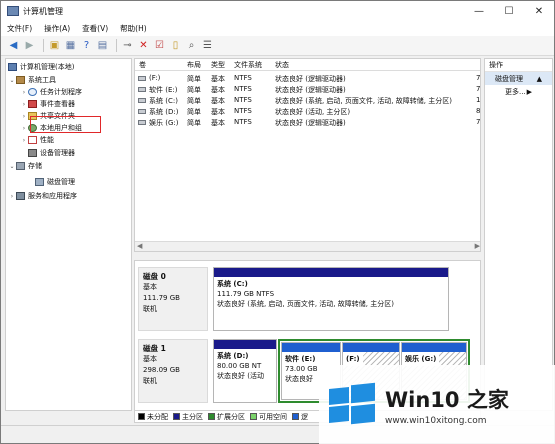  What do you see at coordinates (282, 65) in the screenshot?
I see `column-status: 状态` at bounding box center [282, 65].